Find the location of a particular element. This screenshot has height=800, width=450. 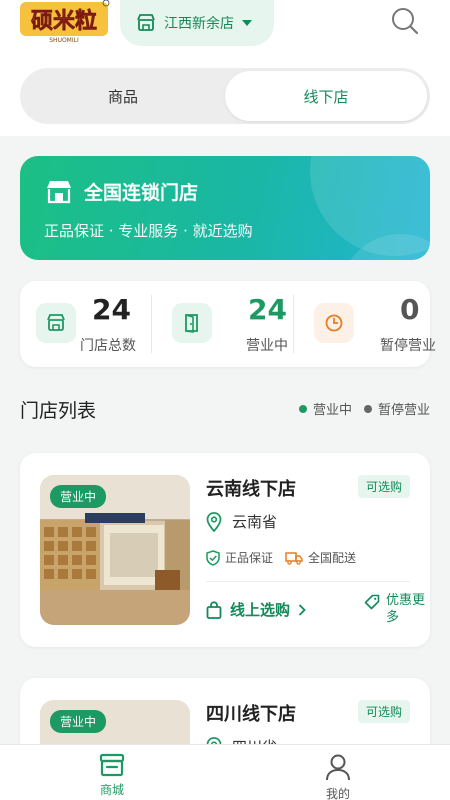

truck-icon is located at coordinates (294, 558).